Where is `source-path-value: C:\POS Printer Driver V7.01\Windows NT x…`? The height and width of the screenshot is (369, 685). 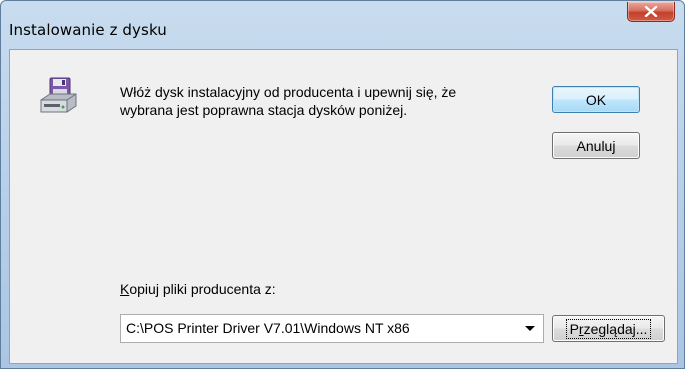
source-path-value: C:\POS Printer Driver V7.01\Windows NT x… is located at coordinates (268, 328).